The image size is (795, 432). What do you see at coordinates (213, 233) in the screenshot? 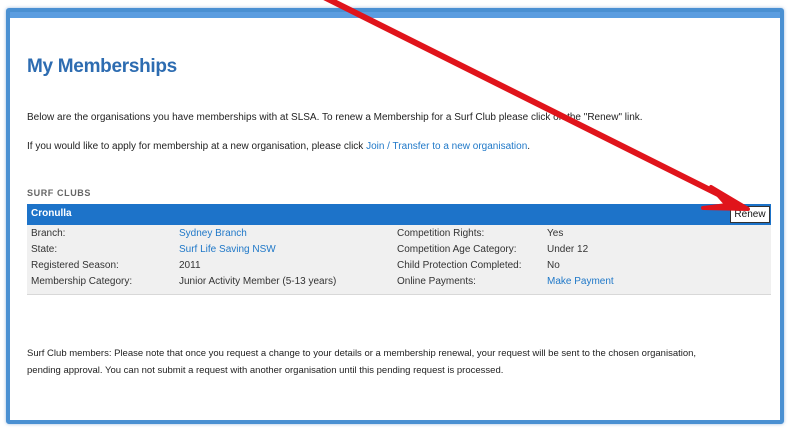
I see `branch-link: Sydney Branch` at bounding box center [213, 233].